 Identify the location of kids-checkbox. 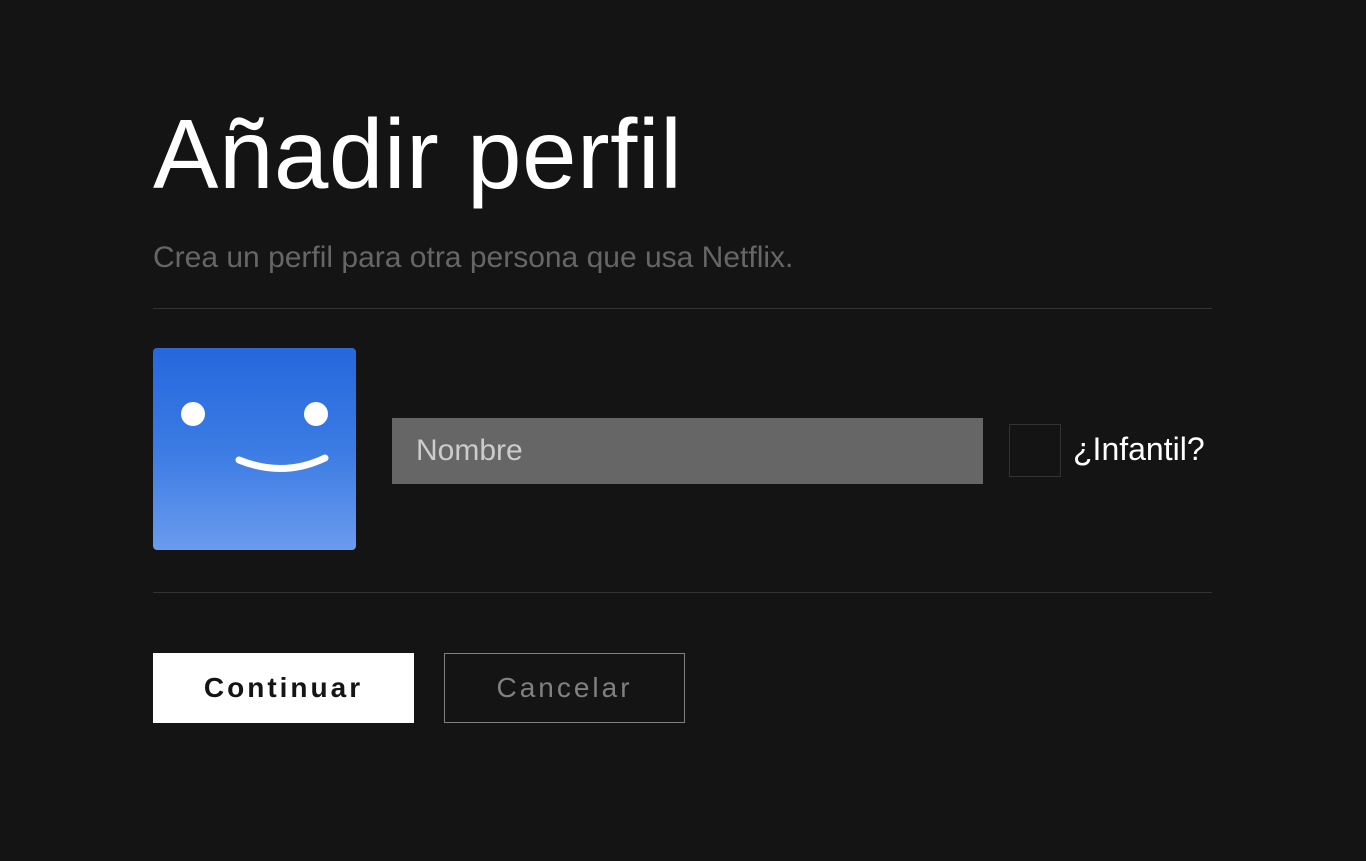
(1035, 450).